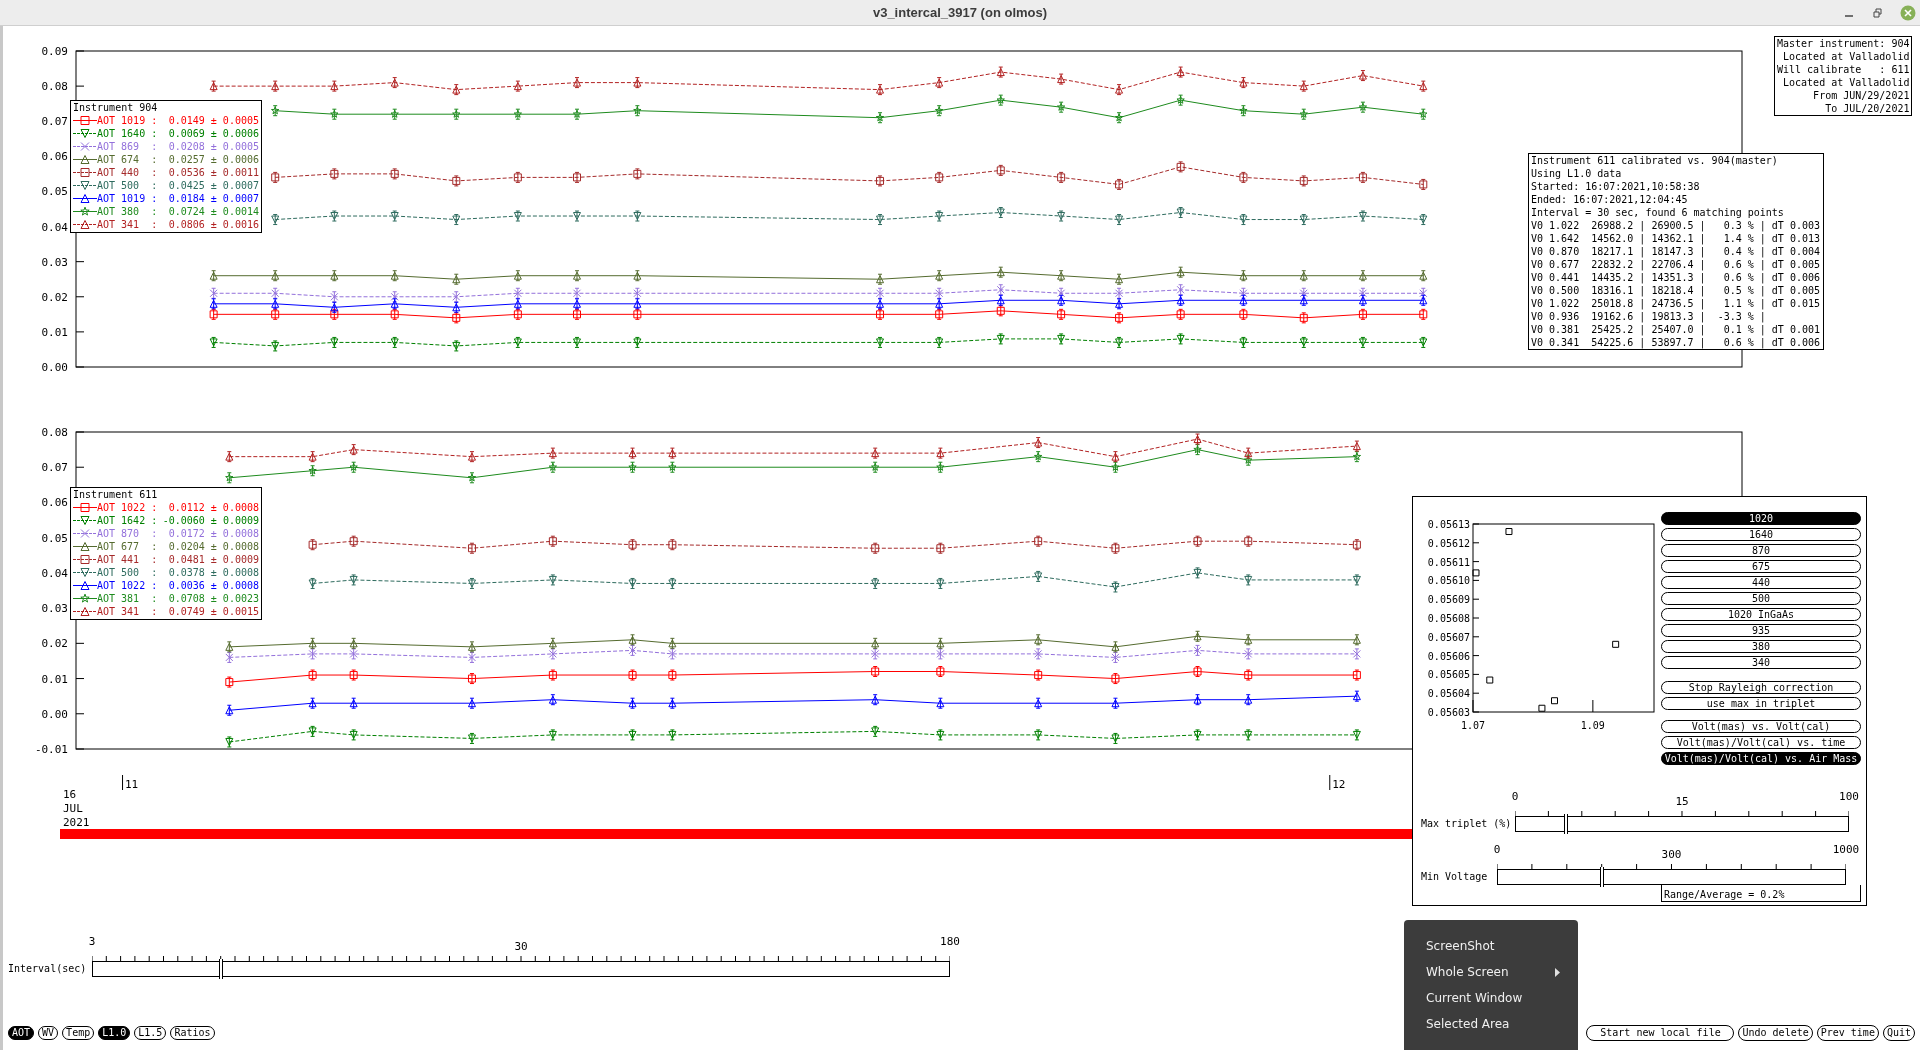 The image size is (1920, 1050). What do you see at coordinates (1761, 742) in the screenshot?
I see `panel-button: Volt(mas)/Volt(cal) vs. time` at bounding box center [1761, 742].